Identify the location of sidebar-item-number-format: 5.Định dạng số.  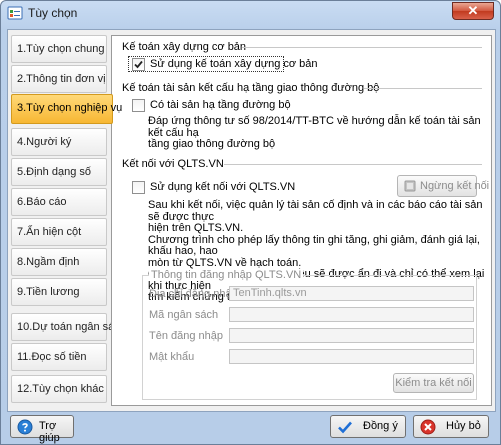
(59, 172).